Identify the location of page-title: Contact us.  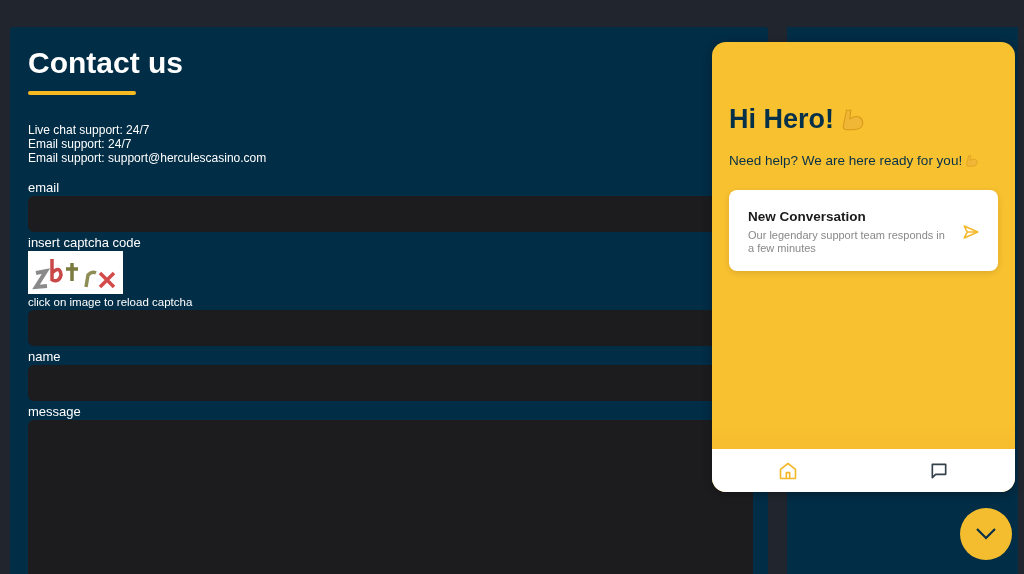
(106, 63).